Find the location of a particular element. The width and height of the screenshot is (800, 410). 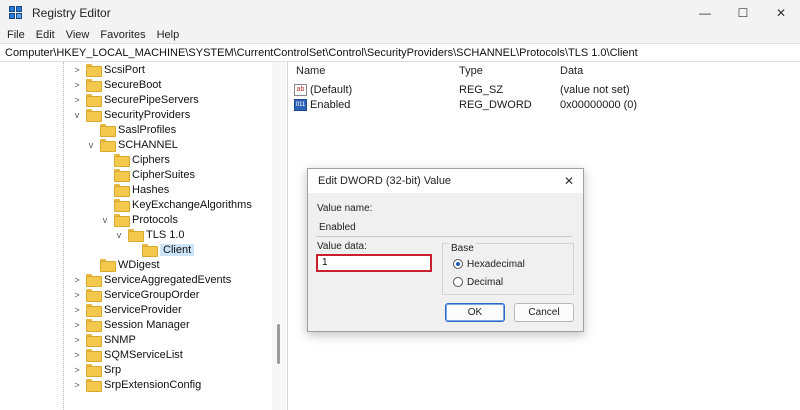

value-data: (value not set) is located at coordinates (595, 90).